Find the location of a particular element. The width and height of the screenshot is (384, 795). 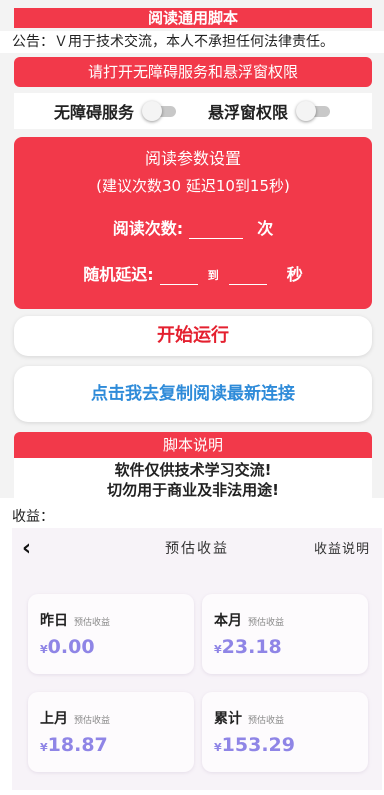

card-name: 本月 is located at coordinates (228, 621).